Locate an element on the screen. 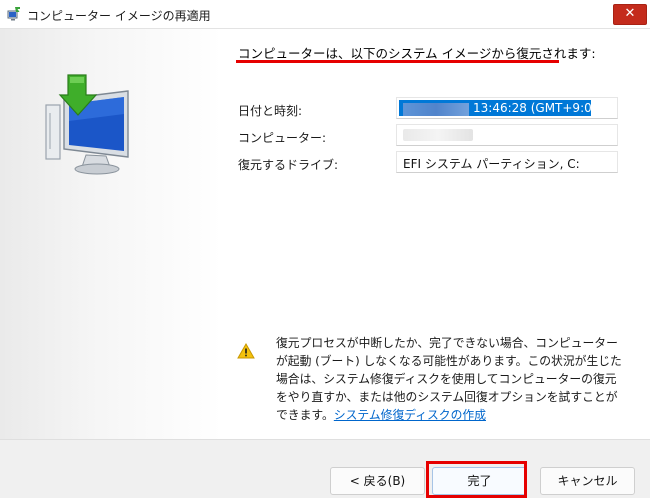  warning-icon is located at coordinates (246, 351).